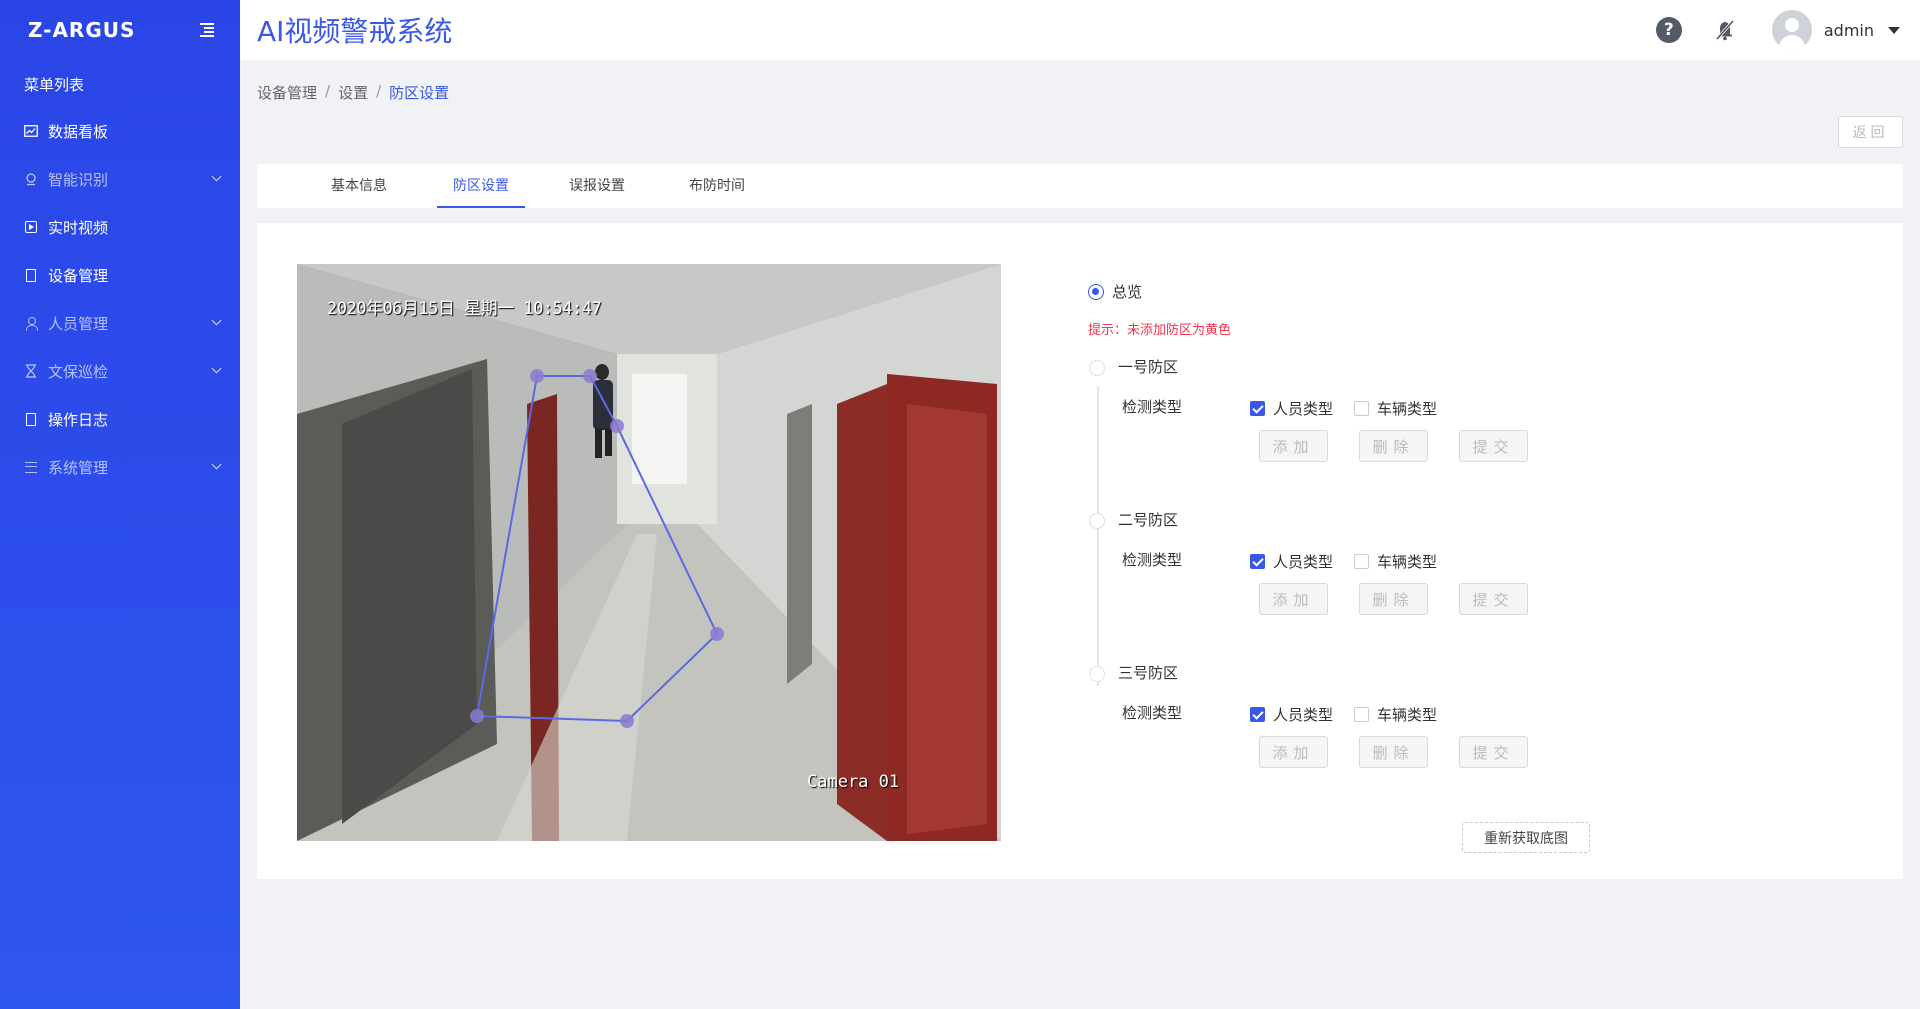 The image size is (1920, 1009). I want to click on username: admin, so click(1849, 30).